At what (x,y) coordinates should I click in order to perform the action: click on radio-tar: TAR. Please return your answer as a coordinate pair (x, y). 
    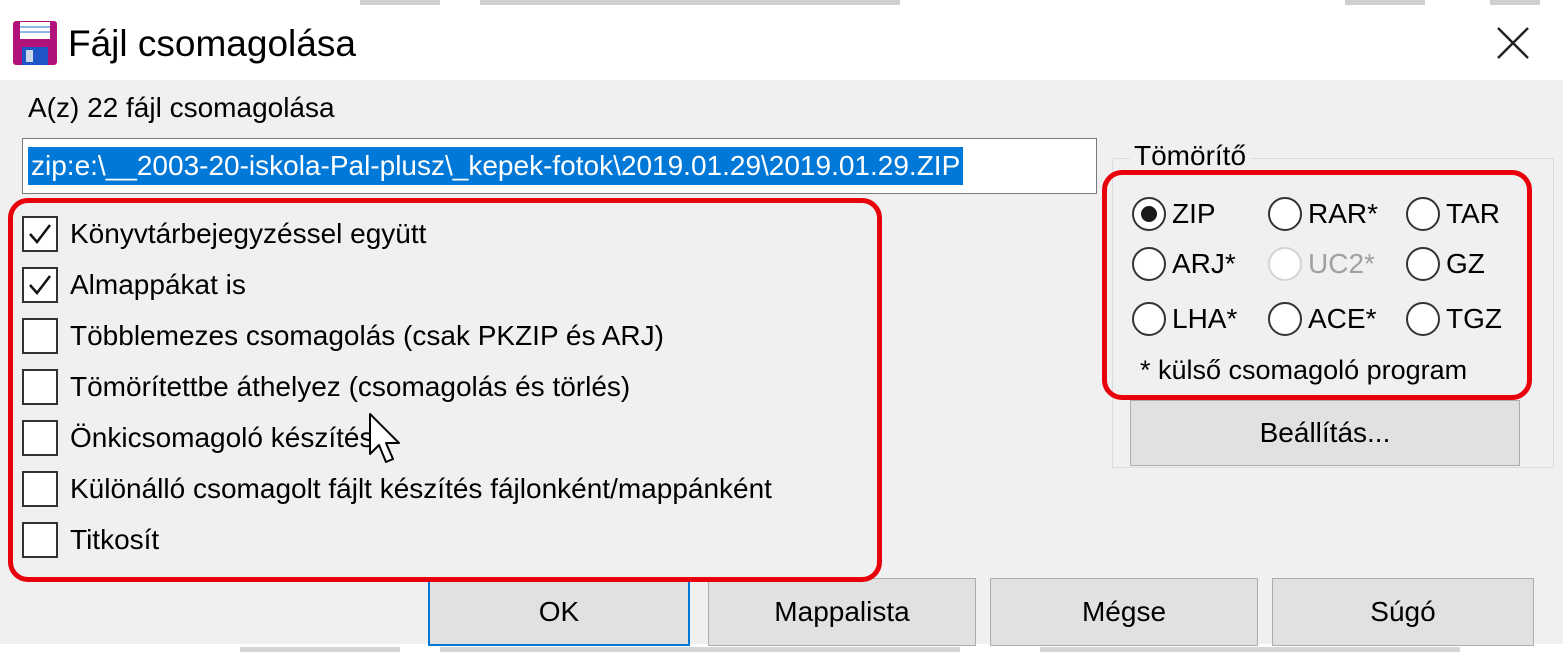
    Looking at the image, I should click on (1453, 214).